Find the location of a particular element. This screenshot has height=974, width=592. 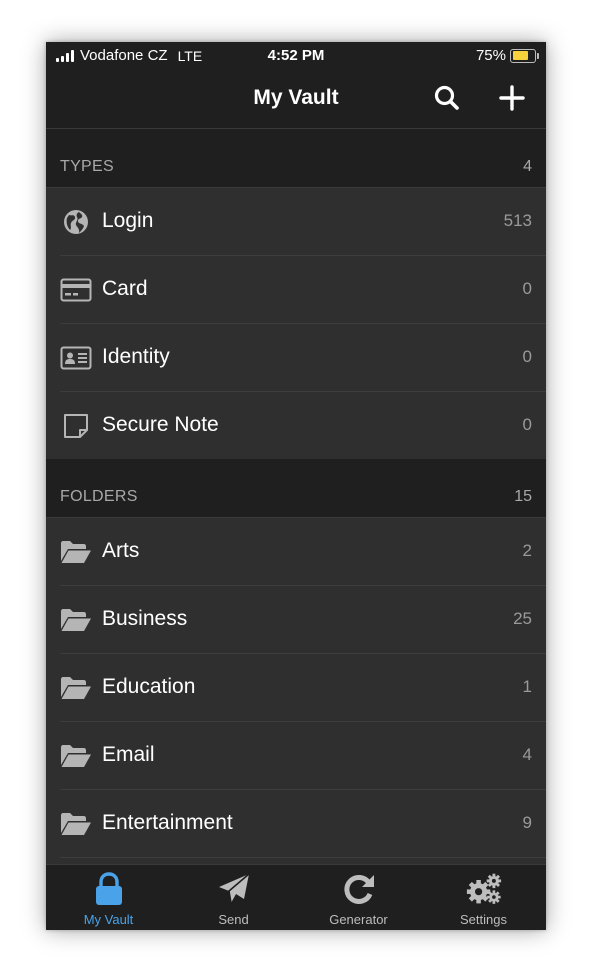

section-count: 4 is located at coordinates (527, 166).